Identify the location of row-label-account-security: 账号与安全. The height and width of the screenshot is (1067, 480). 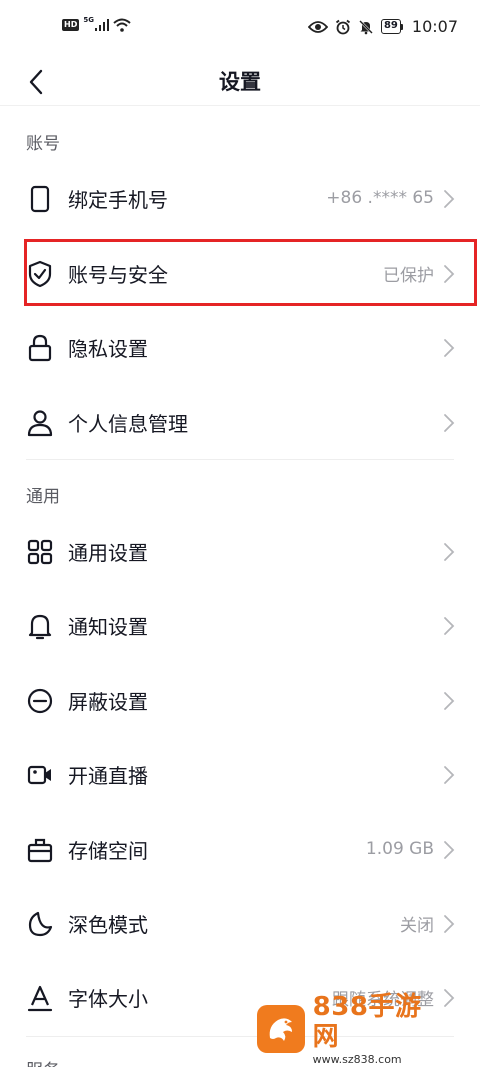
(118, 274).